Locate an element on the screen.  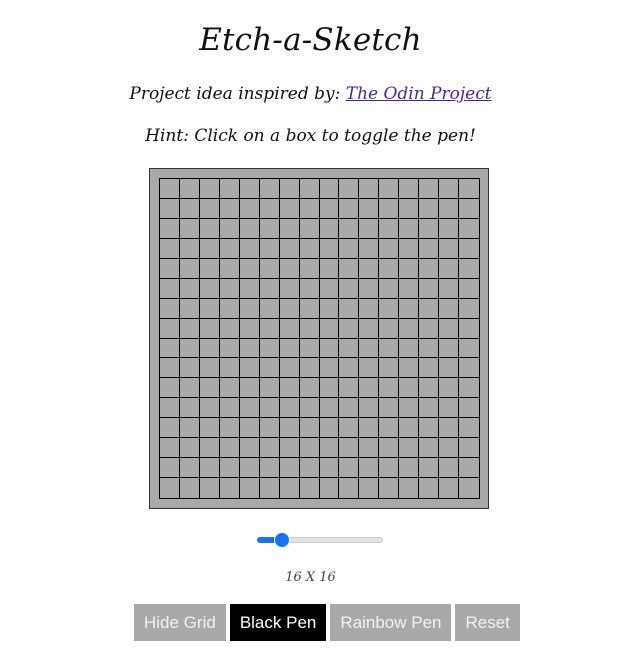
reset-button: Reset is located at coordinates (487, 622).